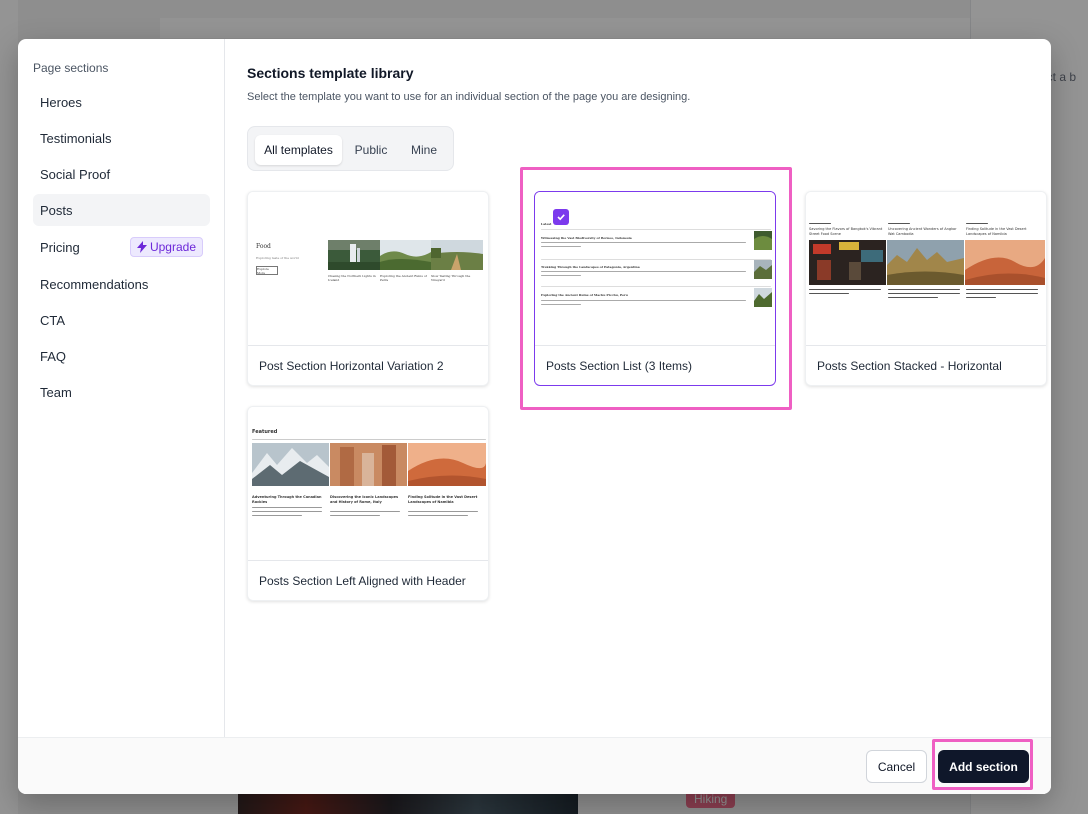 This screenshot has height=814, width=1088. I want to click on selected-checkbox, so click(561, 217).